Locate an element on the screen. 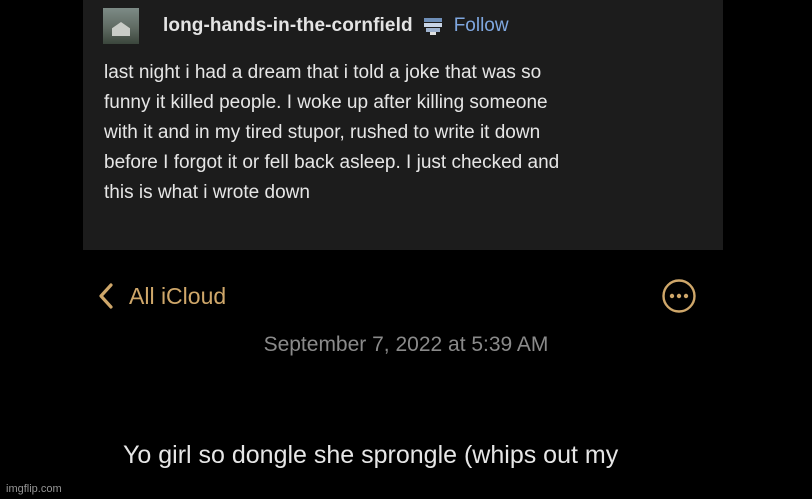  notes-nav-bar: All iCloud is located at coordinates (396, 296).